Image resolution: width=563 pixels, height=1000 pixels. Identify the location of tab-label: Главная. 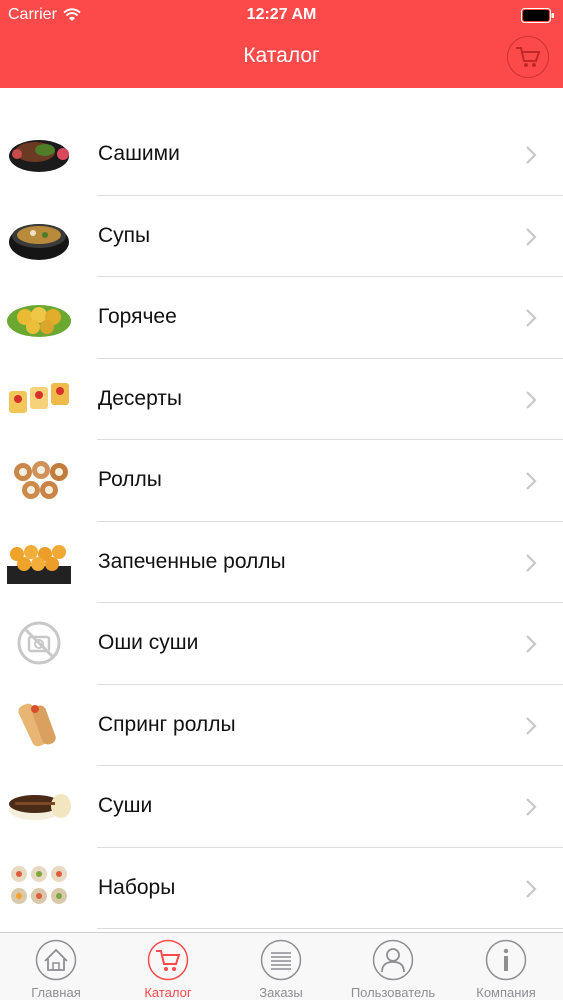
(56, 992).